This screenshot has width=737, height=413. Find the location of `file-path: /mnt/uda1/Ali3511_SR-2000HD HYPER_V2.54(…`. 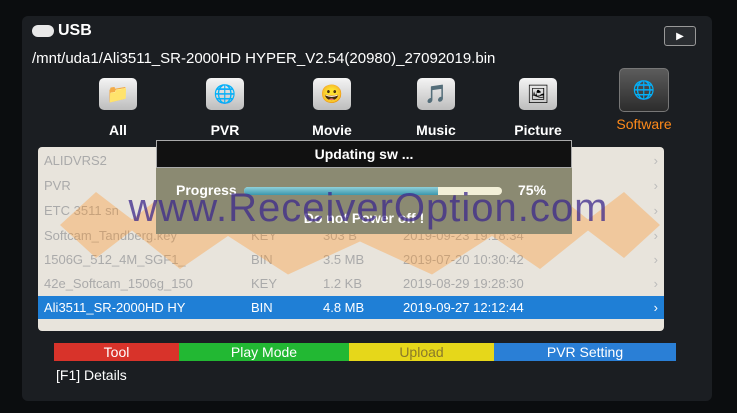

file-path: /mnt/uda1/Ali3511_SR-2000HD HYPER_V2.54(… is located at coordinates (264, 58).